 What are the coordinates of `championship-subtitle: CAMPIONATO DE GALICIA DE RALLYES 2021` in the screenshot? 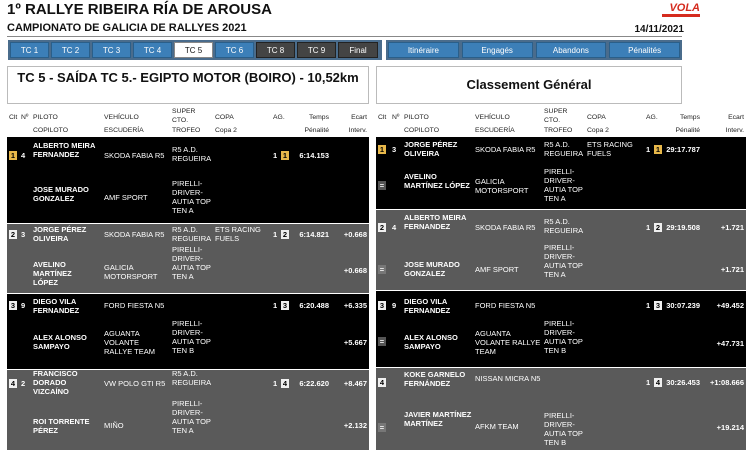 It's located at (127, 28).